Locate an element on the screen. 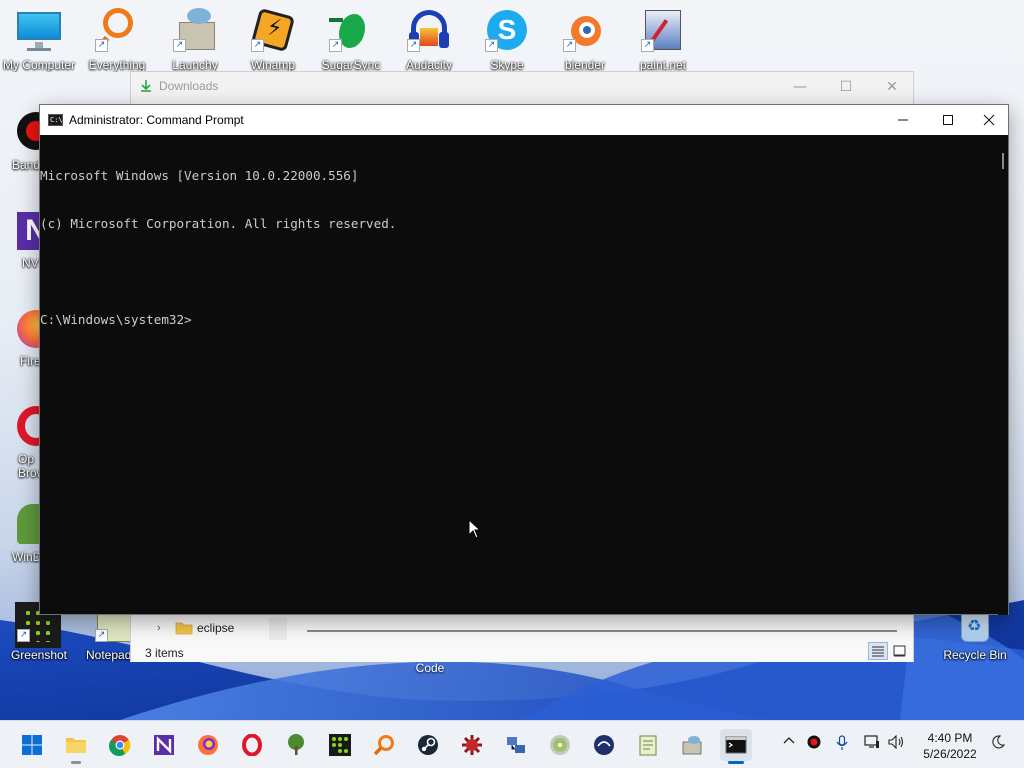 The height and width of the screenshot is (768, 1024). large-icons-view-button is located at coordinates (900, 651).